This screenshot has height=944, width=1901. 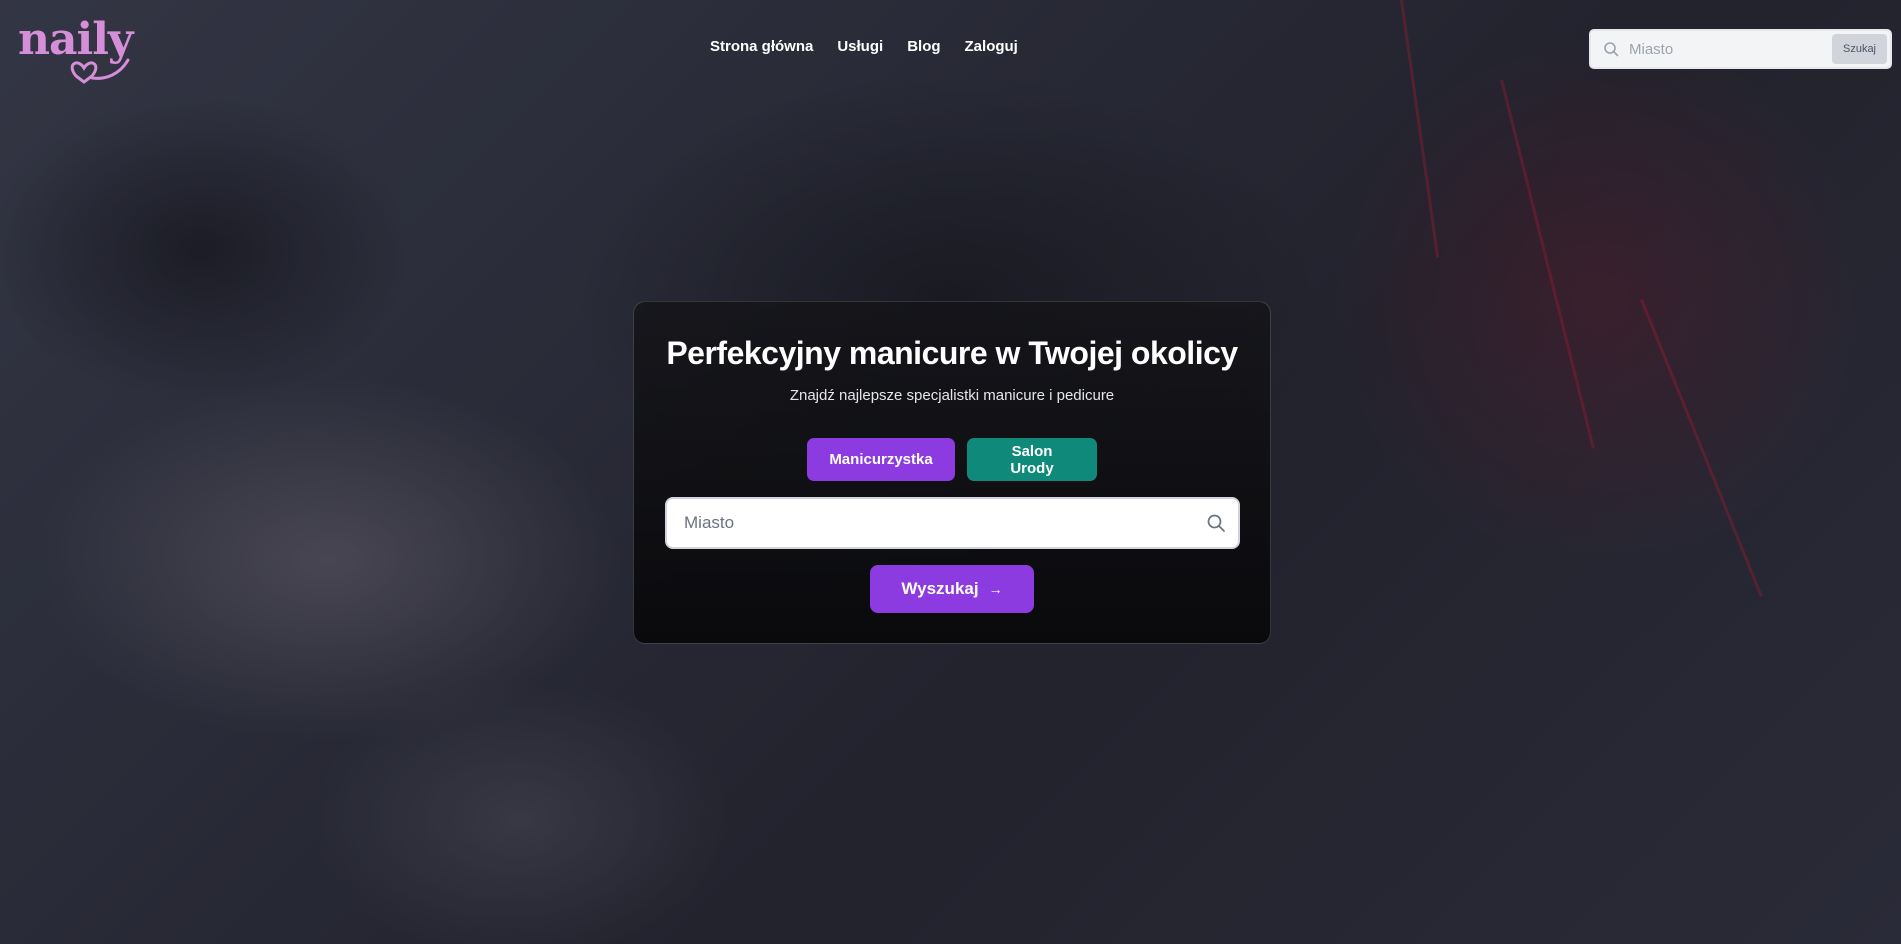 What do you see at coordinates (952, 353) in the screenshot?
I see `hero-title: Perfekcyjny manicure w Twojej okolicy` at bounding box center [952, 353].